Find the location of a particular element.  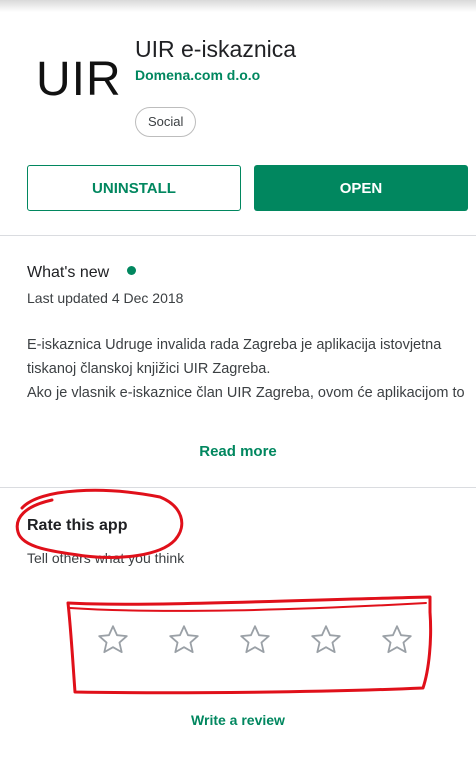

write-review-link: Write a review is located at coordinates (238, 720).